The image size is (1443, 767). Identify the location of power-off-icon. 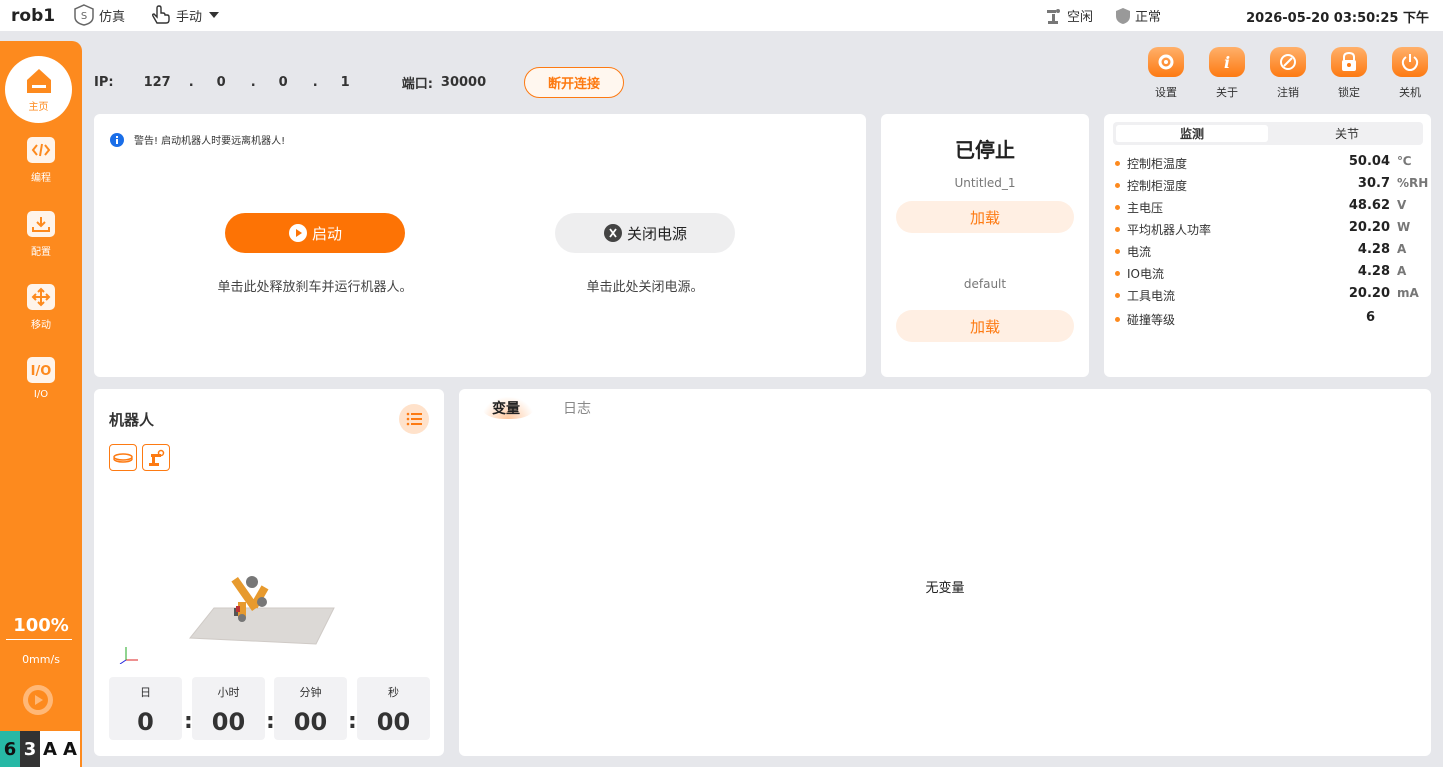
(612, 233).